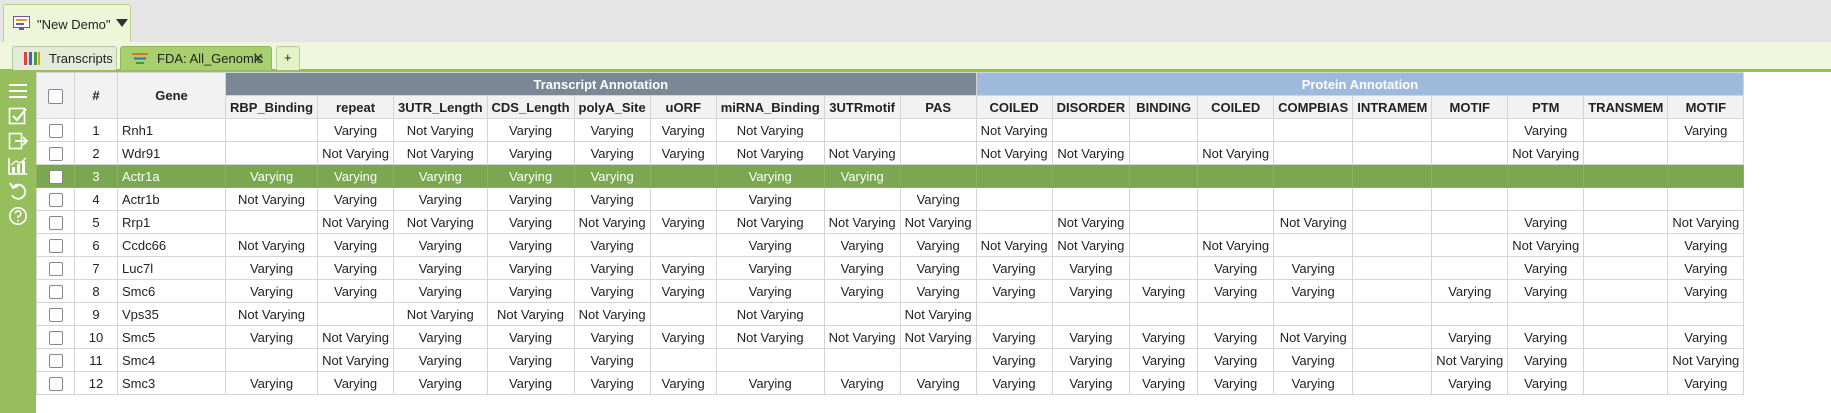  What do you see at coordinates (271, 107) in the screenshot?
I see `column-header-rbp-binding: RBP_Binding` at bounding box center [271, 107].